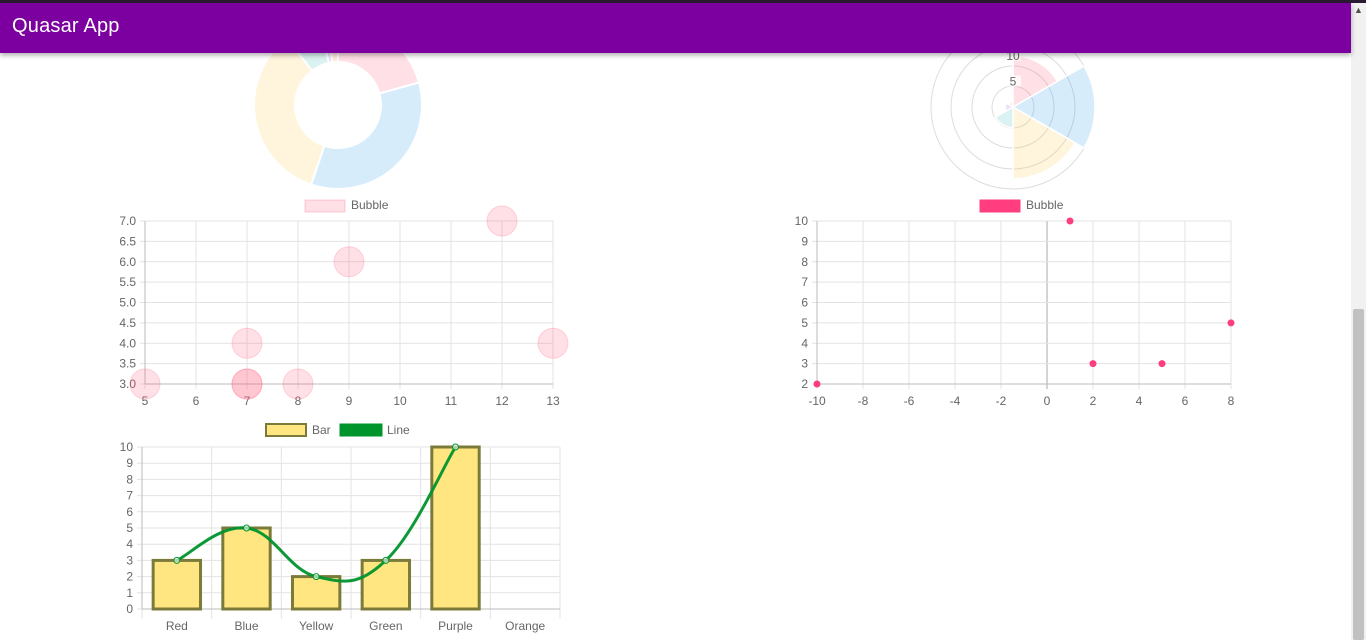  What do you see at coordinates (909, 401) in the screenshot?
I see `x-tick-label--6: -6` at bounding box center [909, 401].